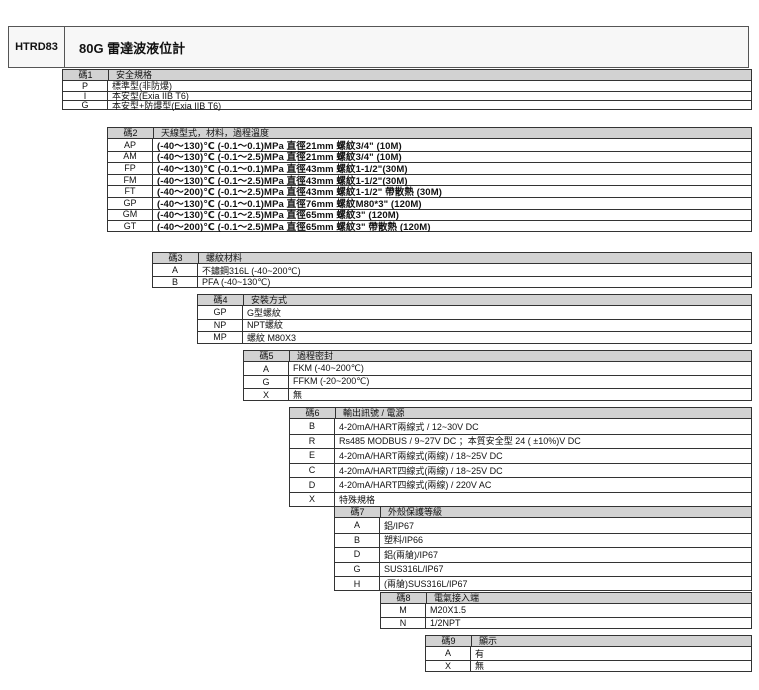 This screenshot has width=759, height=690. What do you see at coordinates (85, 96) in the screenshot?
I see `option-code: I` at bounding box center [85, 96].